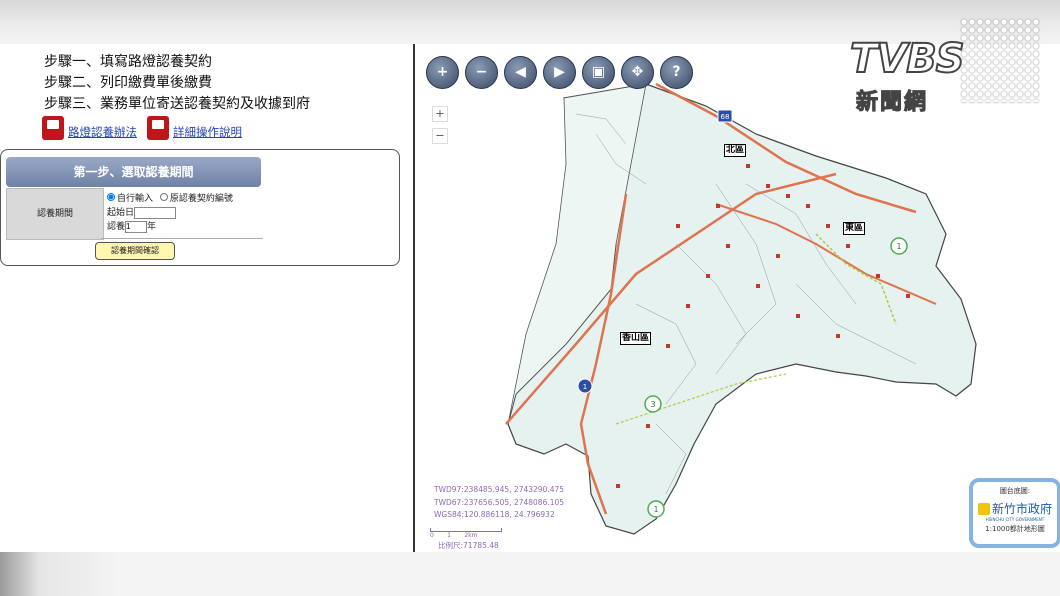  I want to click on pane-divider, so click(414, 298).